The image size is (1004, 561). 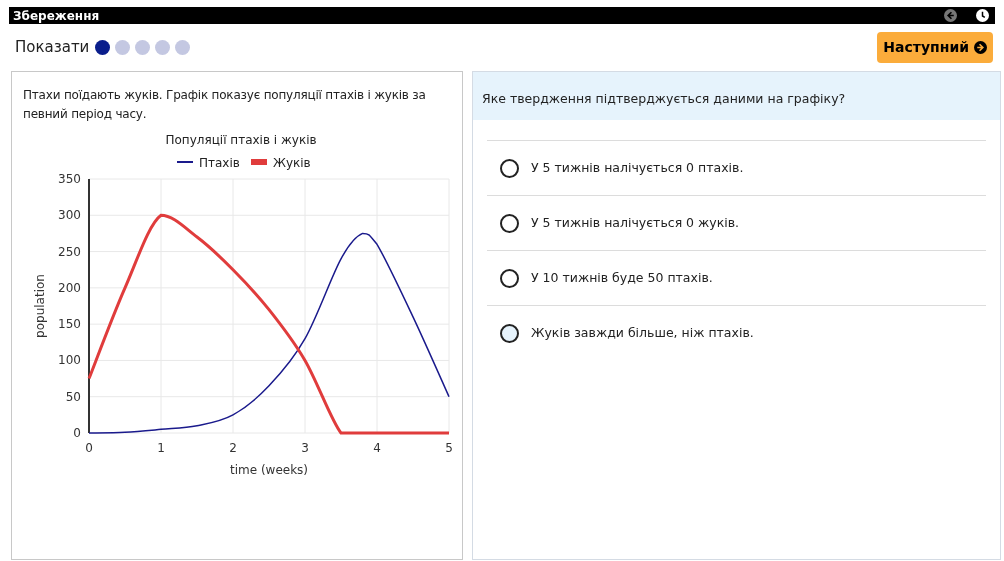 What do you see at coordinates (69, 215) in the screenshot?
I see `y-tick-label: 300` at bounding box center [69, 215].